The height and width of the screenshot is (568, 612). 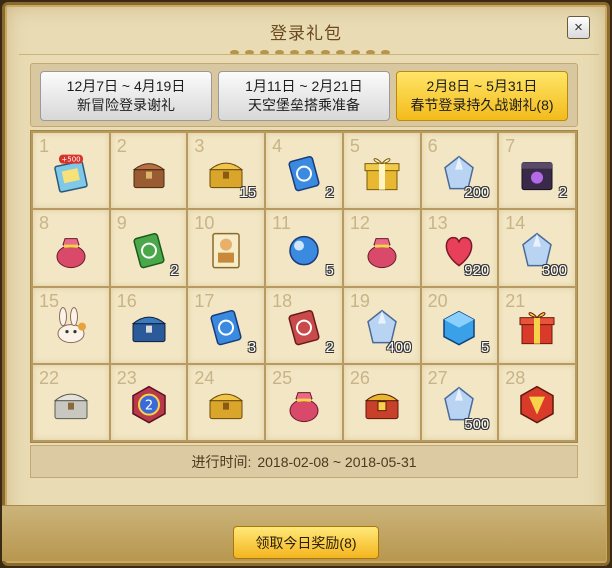 I want to click on item-count: 500, so click(x=477, y=424).